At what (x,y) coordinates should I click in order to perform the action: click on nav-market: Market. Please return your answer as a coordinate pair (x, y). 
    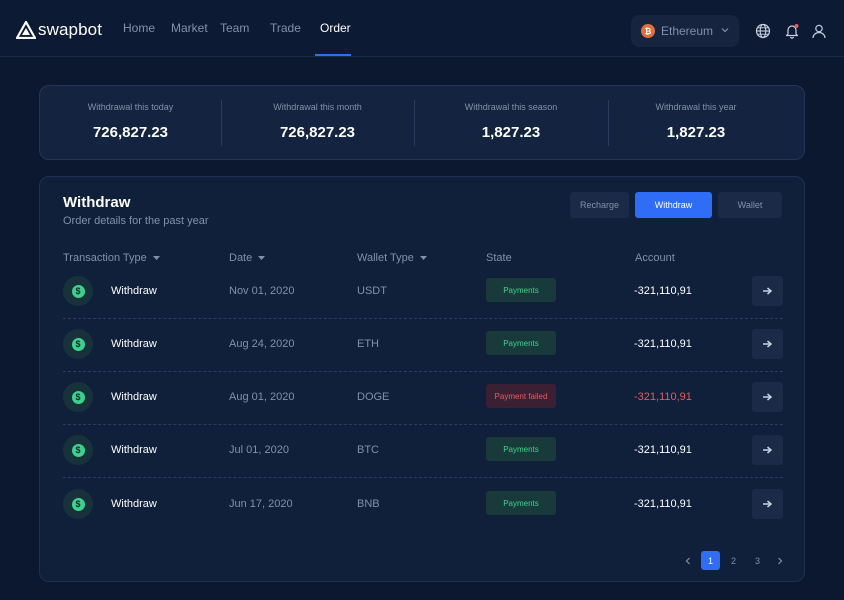
    Looking at the image, I should click on (189, 28).